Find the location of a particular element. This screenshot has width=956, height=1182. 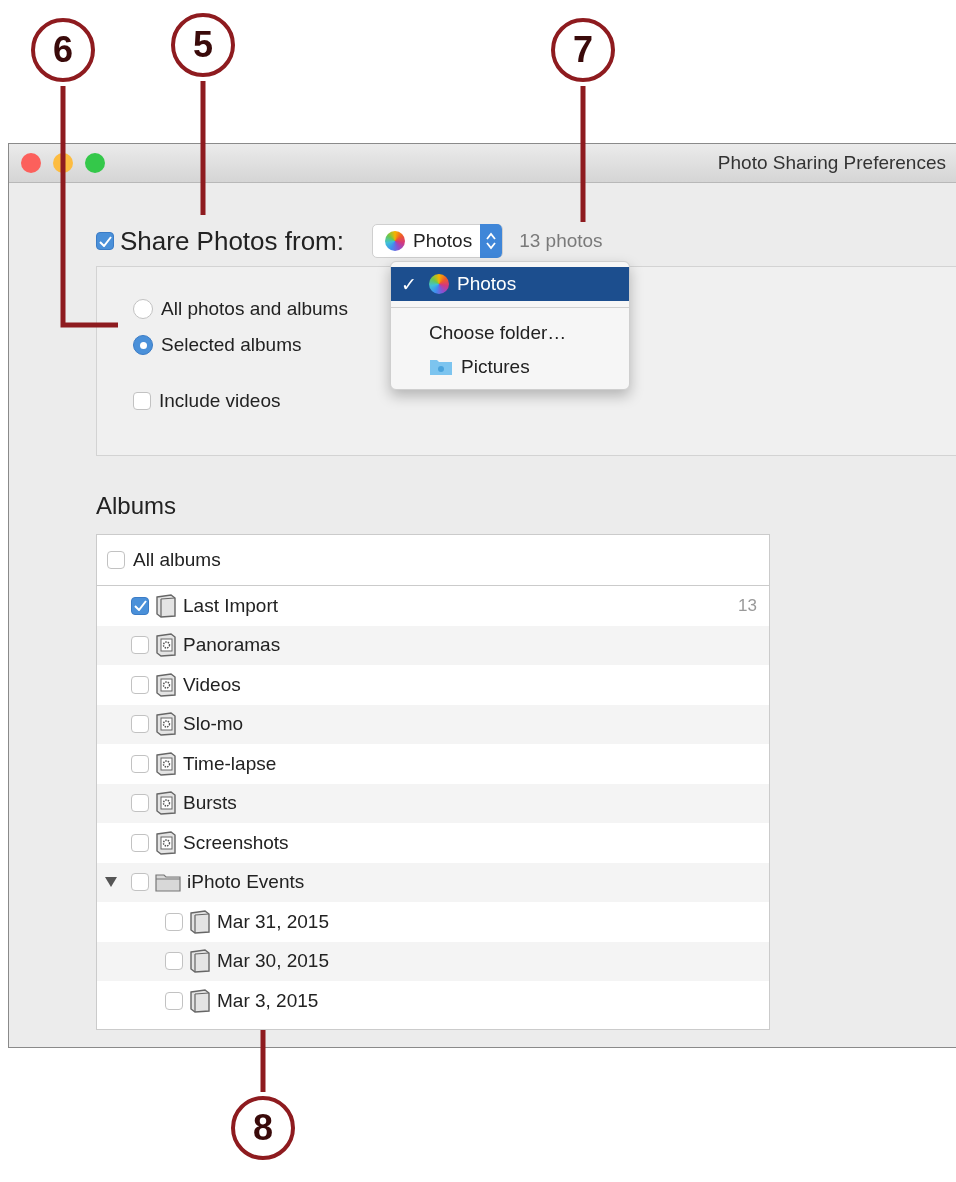

stepper-icon is located at coordinates (491, 241).